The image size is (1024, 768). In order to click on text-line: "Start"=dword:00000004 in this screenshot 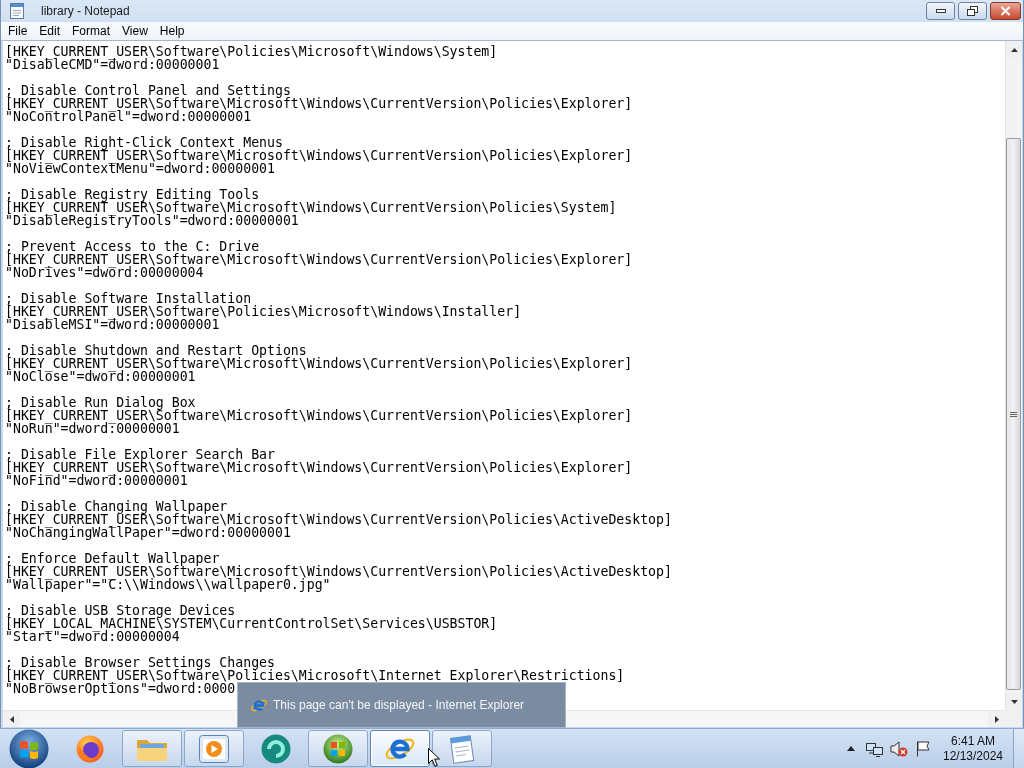, I will do `click(92, 636)`.